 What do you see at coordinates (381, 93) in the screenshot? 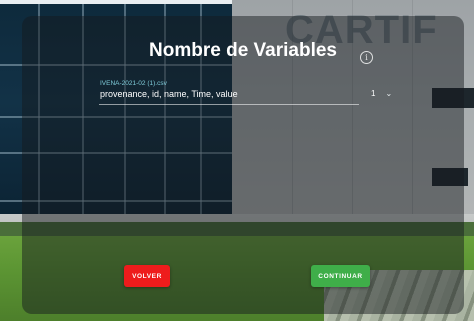
I see `row-selector: 1 ⌄` at bounding box center [381, 93].